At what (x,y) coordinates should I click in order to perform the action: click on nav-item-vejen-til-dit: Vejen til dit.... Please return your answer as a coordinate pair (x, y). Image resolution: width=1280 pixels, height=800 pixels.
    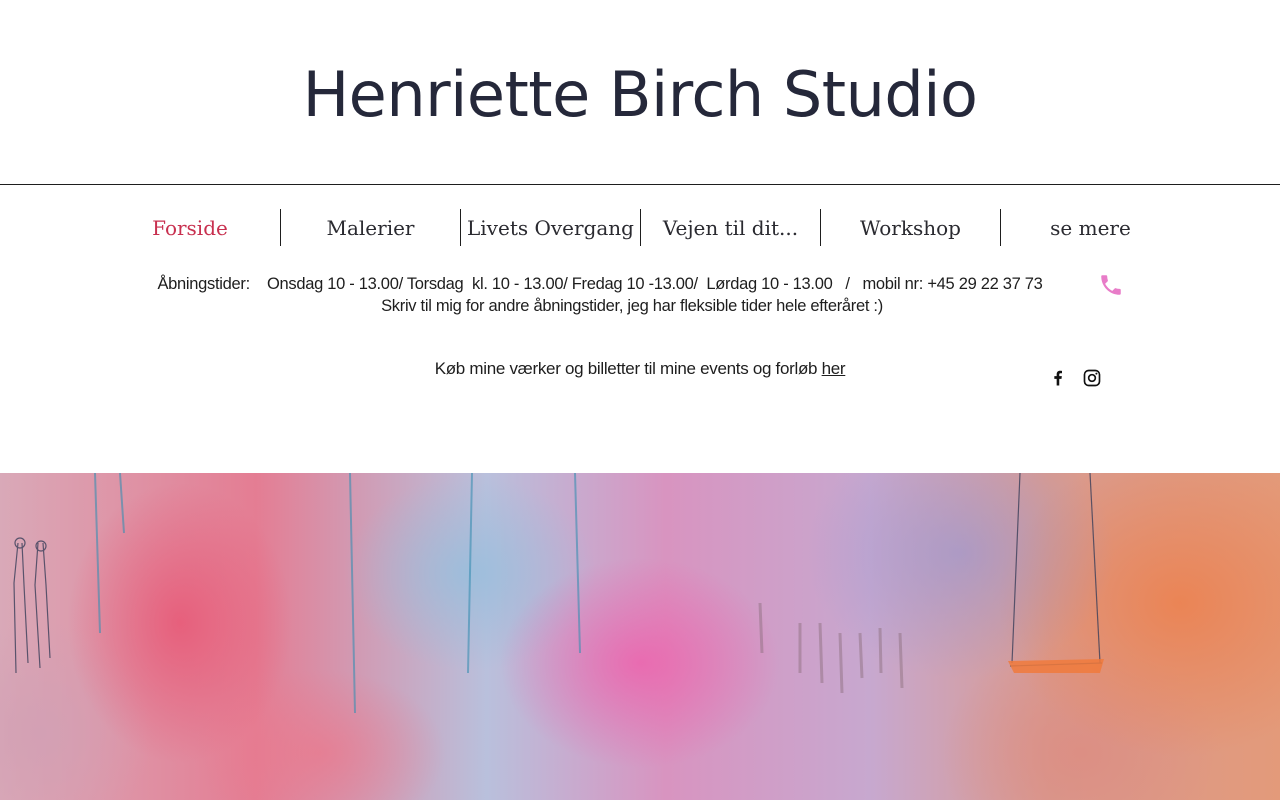
    Looking at the image, I should click on (730, 227).